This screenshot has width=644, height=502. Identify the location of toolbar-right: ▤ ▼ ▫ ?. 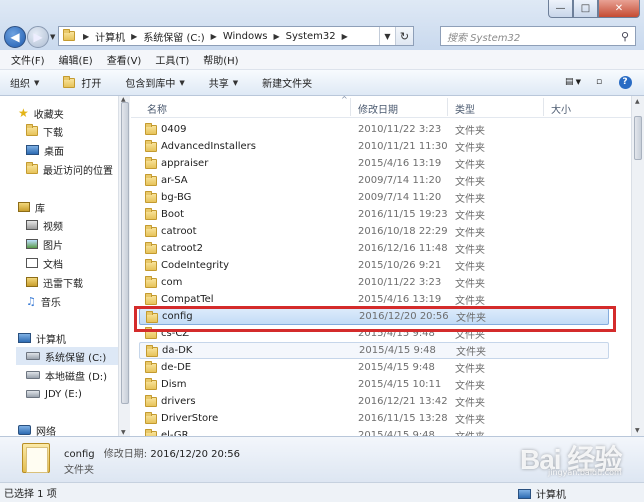
(595, 82).